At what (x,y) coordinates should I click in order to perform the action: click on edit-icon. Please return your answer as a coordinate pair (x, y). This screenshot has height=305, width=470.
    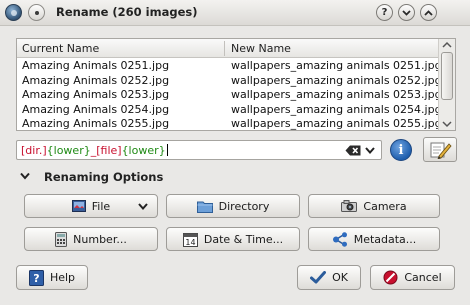
    Looking at the image, I should click on (441, 150).